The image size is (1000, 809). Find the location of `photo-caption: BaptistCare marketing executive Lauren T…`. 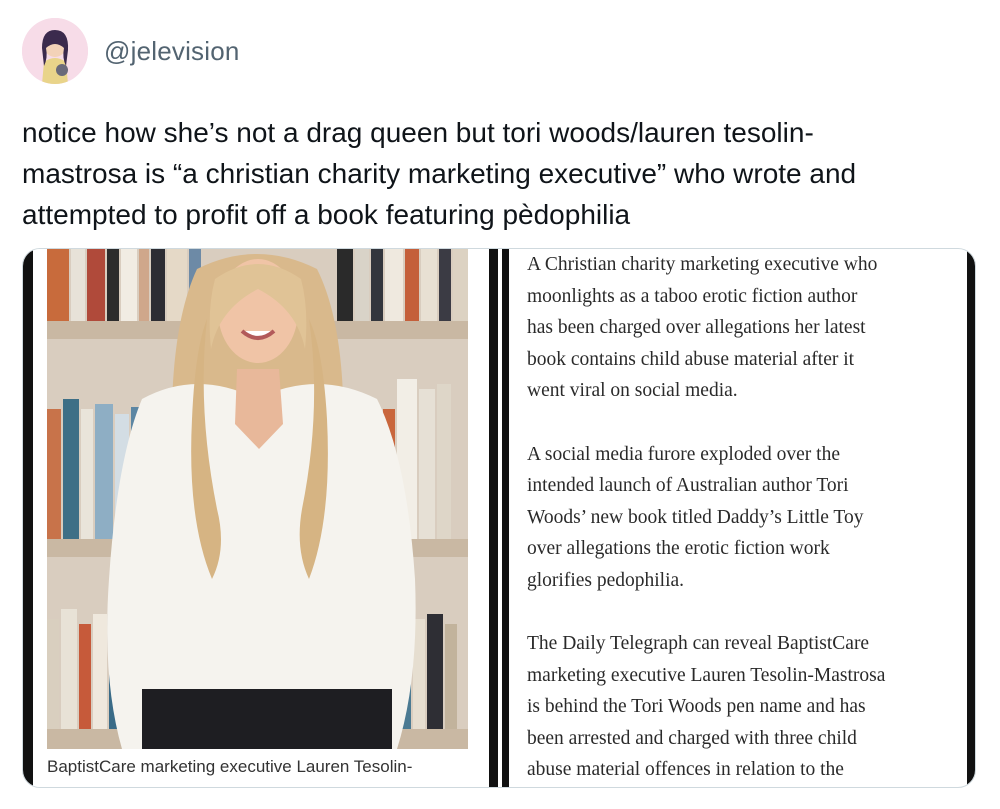

photo-caption: BaptistCare marketing executive Lauren T… is located at coordinates (230, 766).